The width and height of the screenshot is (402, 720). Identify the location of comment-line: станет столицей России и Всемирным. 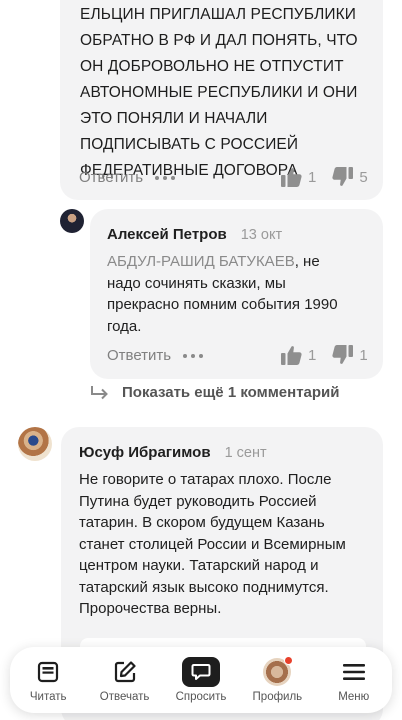
(212, 544).